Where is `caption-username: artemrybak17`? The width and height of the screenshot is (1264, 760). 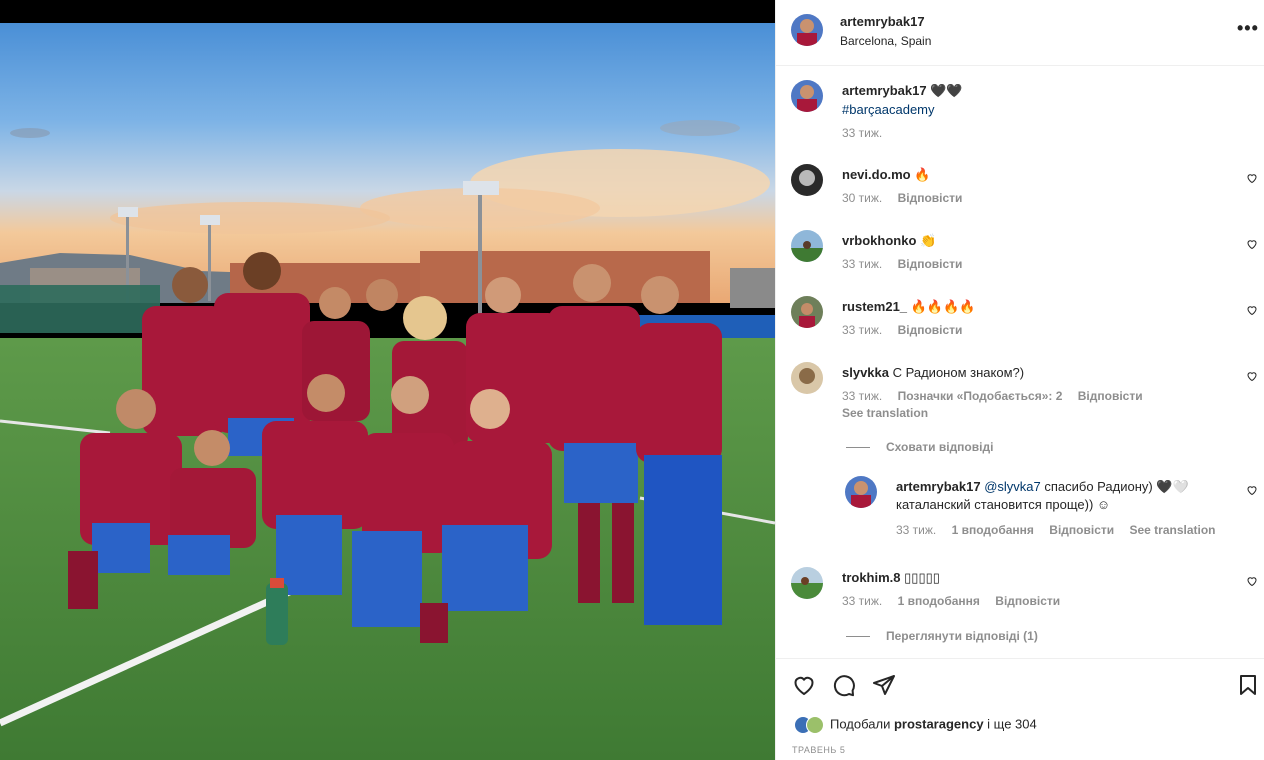 caption-username: artemrybak17 is located at coordinates (884, 90).